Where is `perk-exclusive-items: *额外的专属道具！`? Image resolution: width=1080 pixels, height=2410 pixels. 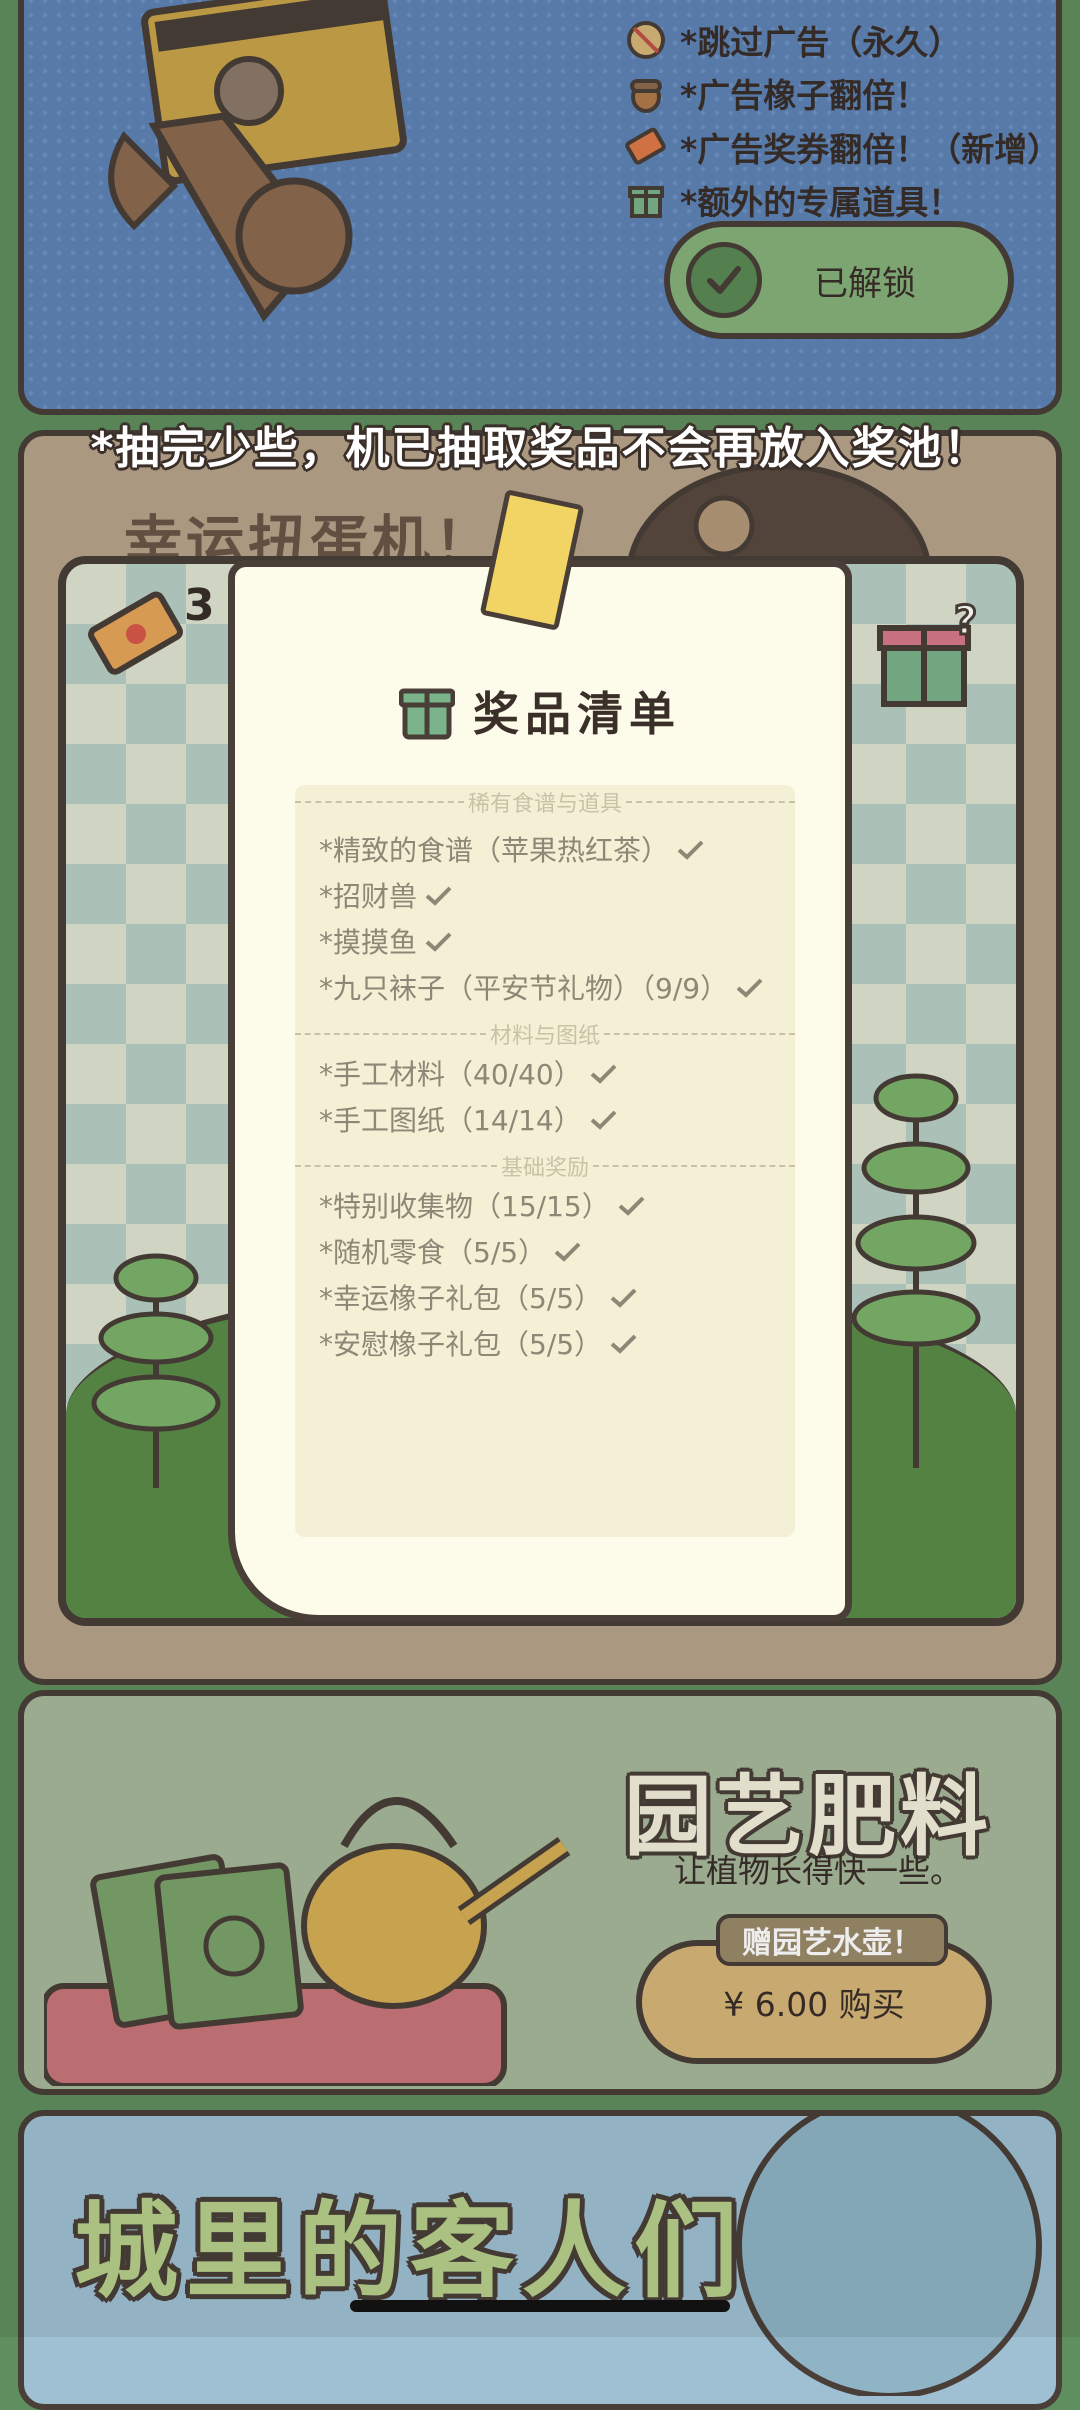
perk-exclusive-items: *额外的专属道具！ is located at coordinates (792, 200).